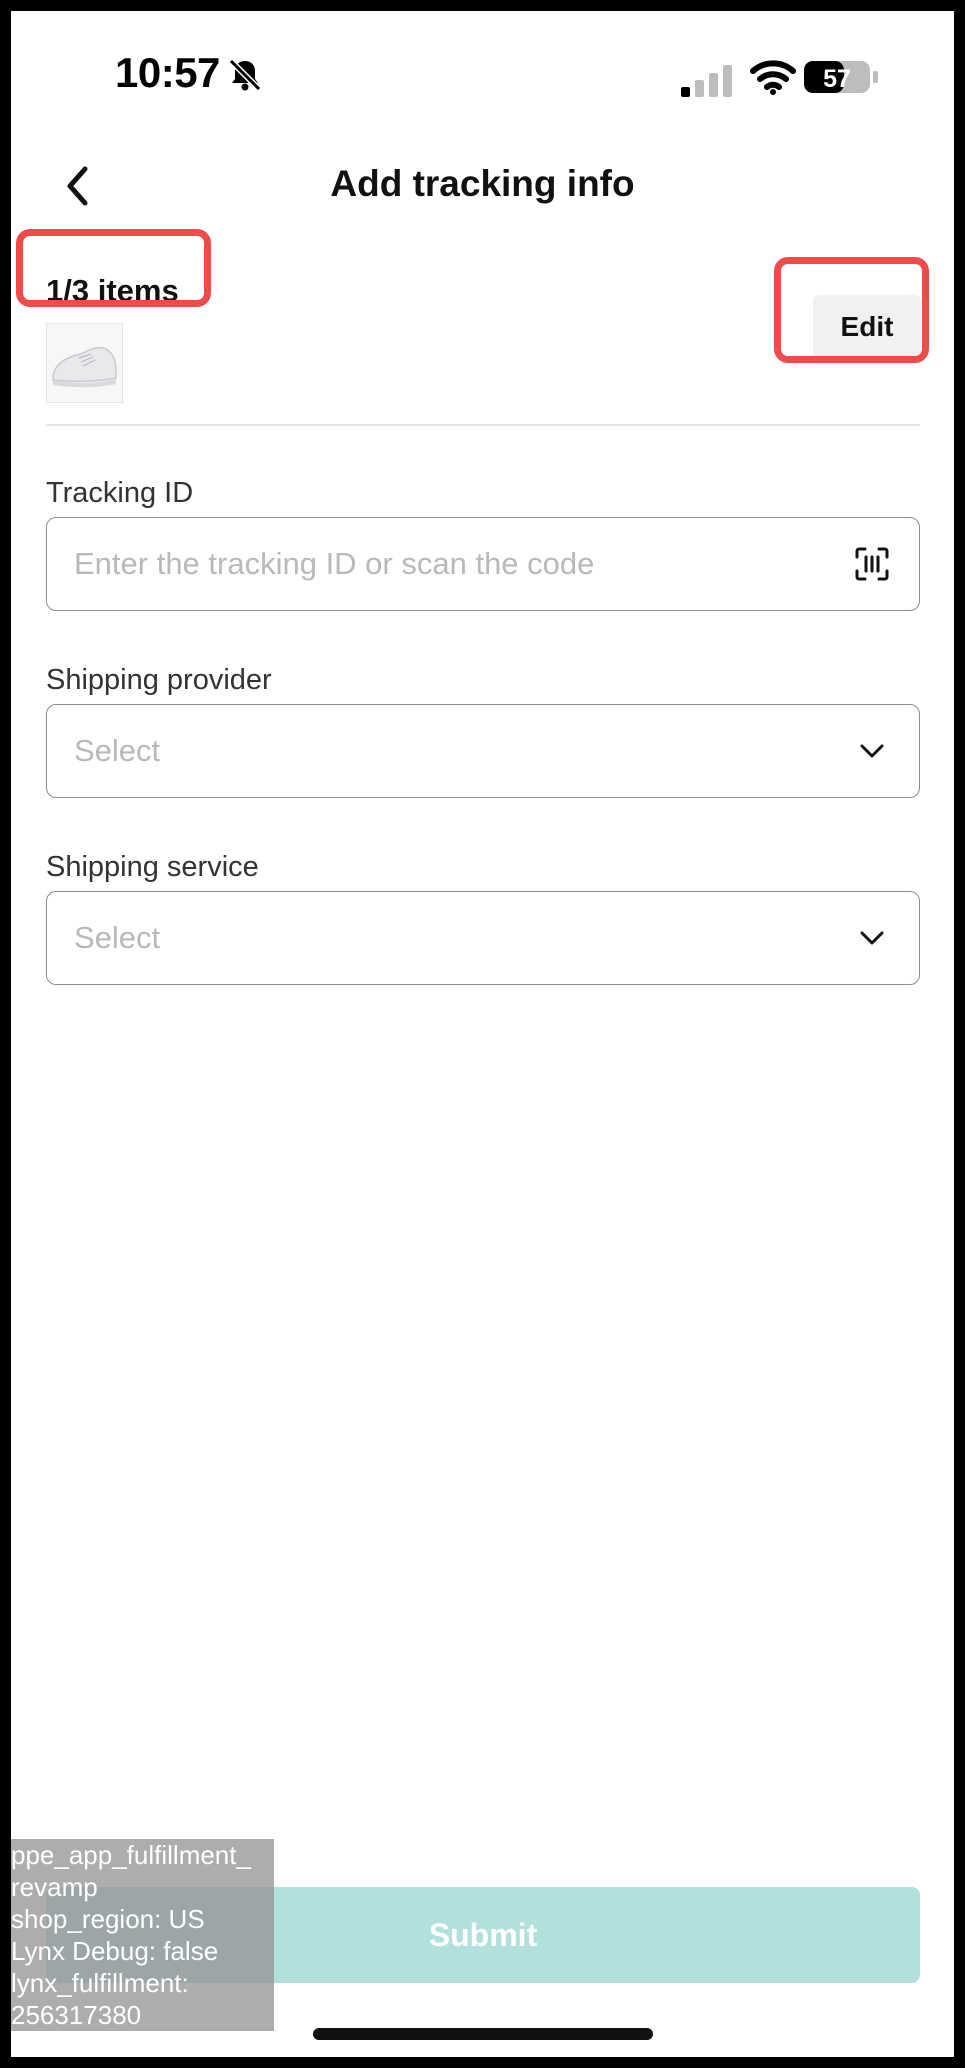 Image resolution: width=965 pixels, height=2068 pixels. Describe the element at coordinates (773, 77) in the screenshot. I see `wifi-icon` at that location.